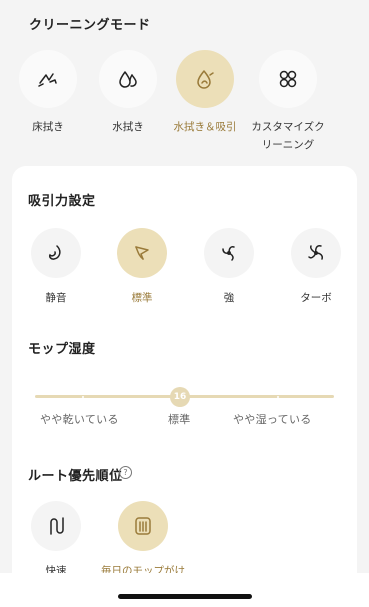  Describe the element at coordinates (205, 127) in the screenshot. I see `mode-wipe-and-suction-label: 水拭き＆吸引` at that location.